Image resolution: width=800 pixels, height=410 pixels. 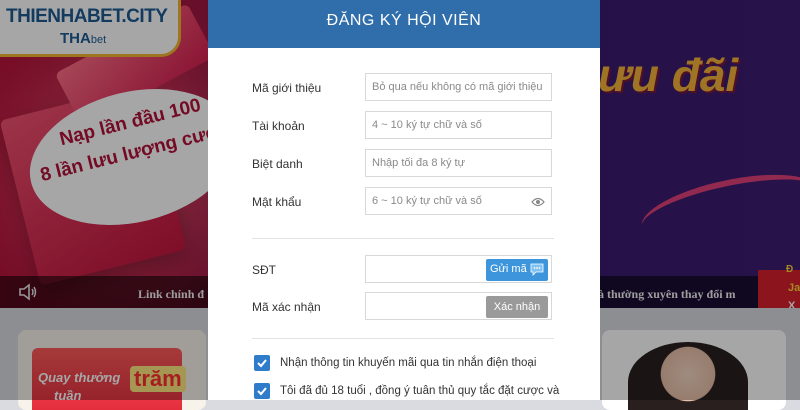 I want to click on referral-field, so click(x=458, y=87).